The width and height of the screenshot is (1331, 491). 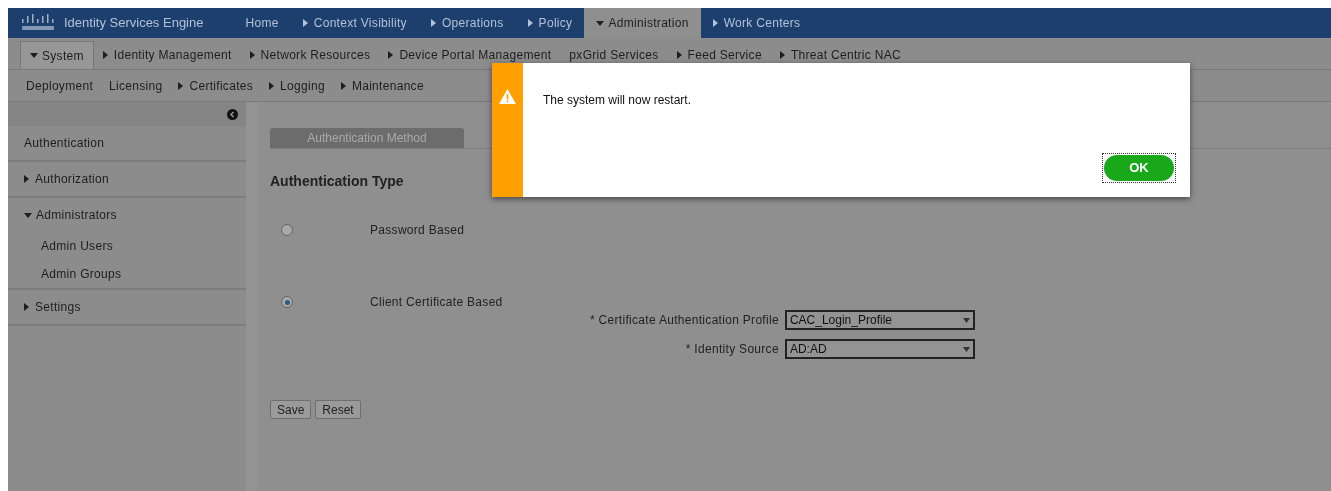 What do you see at coordinates (732, 349) in the screenshot?
I see `field-label: * Identity Source` at bounding box center [732, 349].